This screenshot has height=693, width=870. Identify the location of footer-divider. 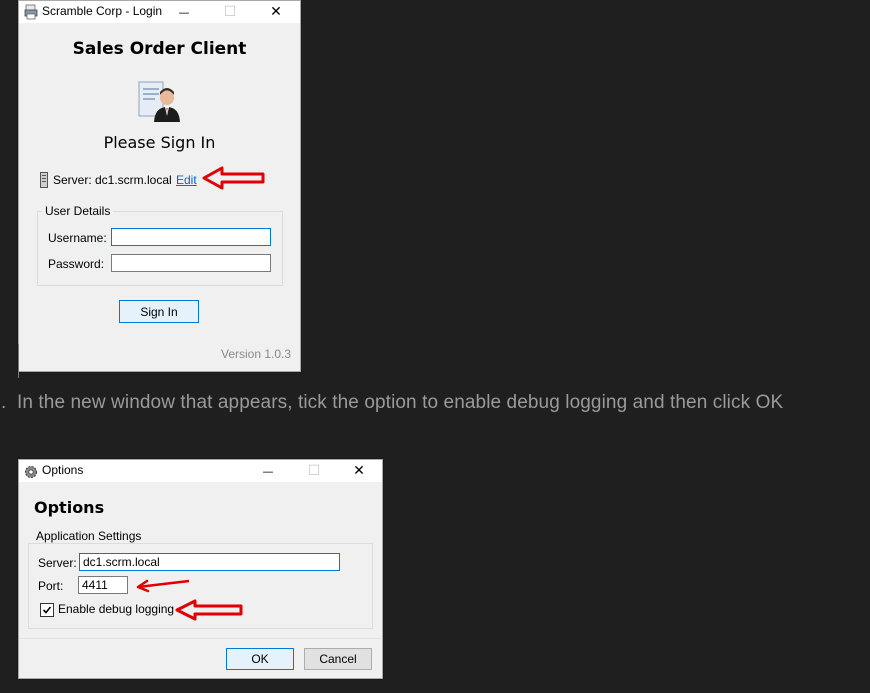
(200, 638).